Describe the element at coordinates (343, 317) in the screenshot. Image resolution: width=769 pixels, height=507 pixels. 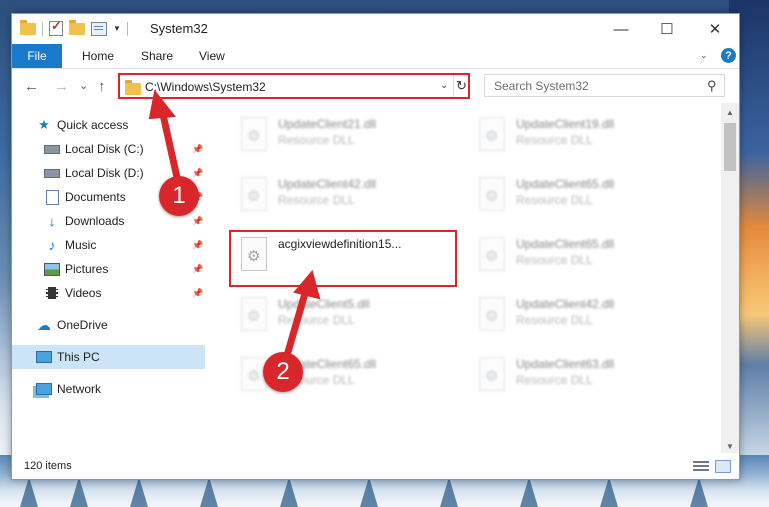
I see `file-item: UpdateClient5.dll Resource DLL` at that location.